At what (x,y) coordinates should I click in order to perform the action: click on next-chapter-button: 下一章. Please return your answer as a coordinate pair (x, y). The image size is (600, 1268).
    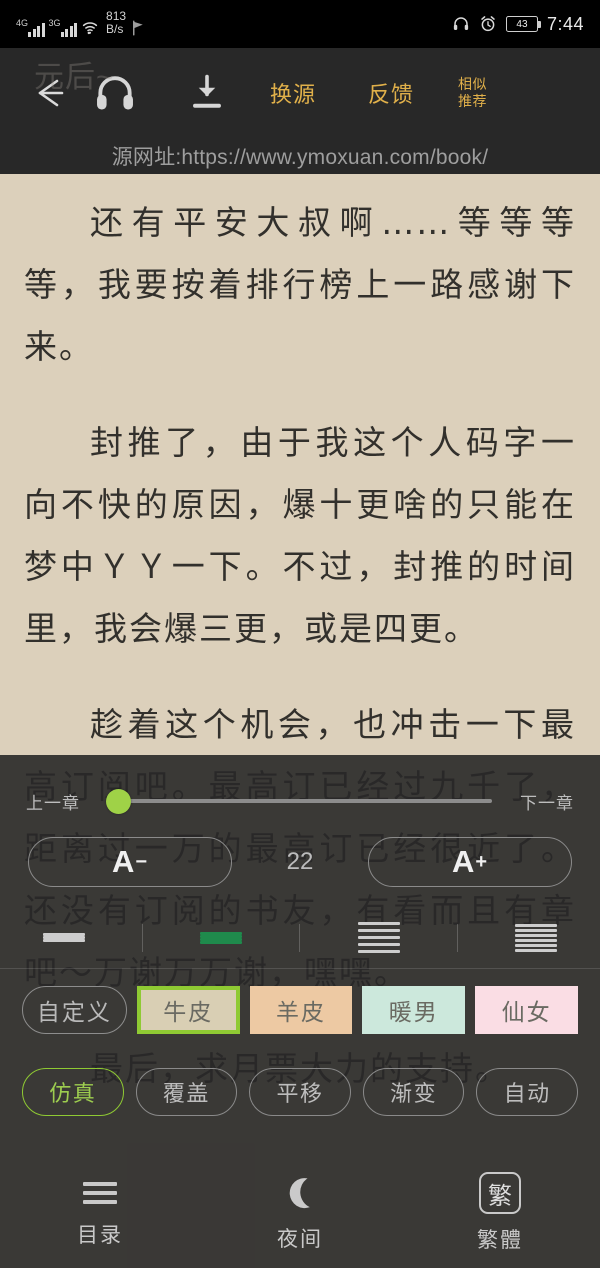
    Looking at the image, I should click on (547, 801).